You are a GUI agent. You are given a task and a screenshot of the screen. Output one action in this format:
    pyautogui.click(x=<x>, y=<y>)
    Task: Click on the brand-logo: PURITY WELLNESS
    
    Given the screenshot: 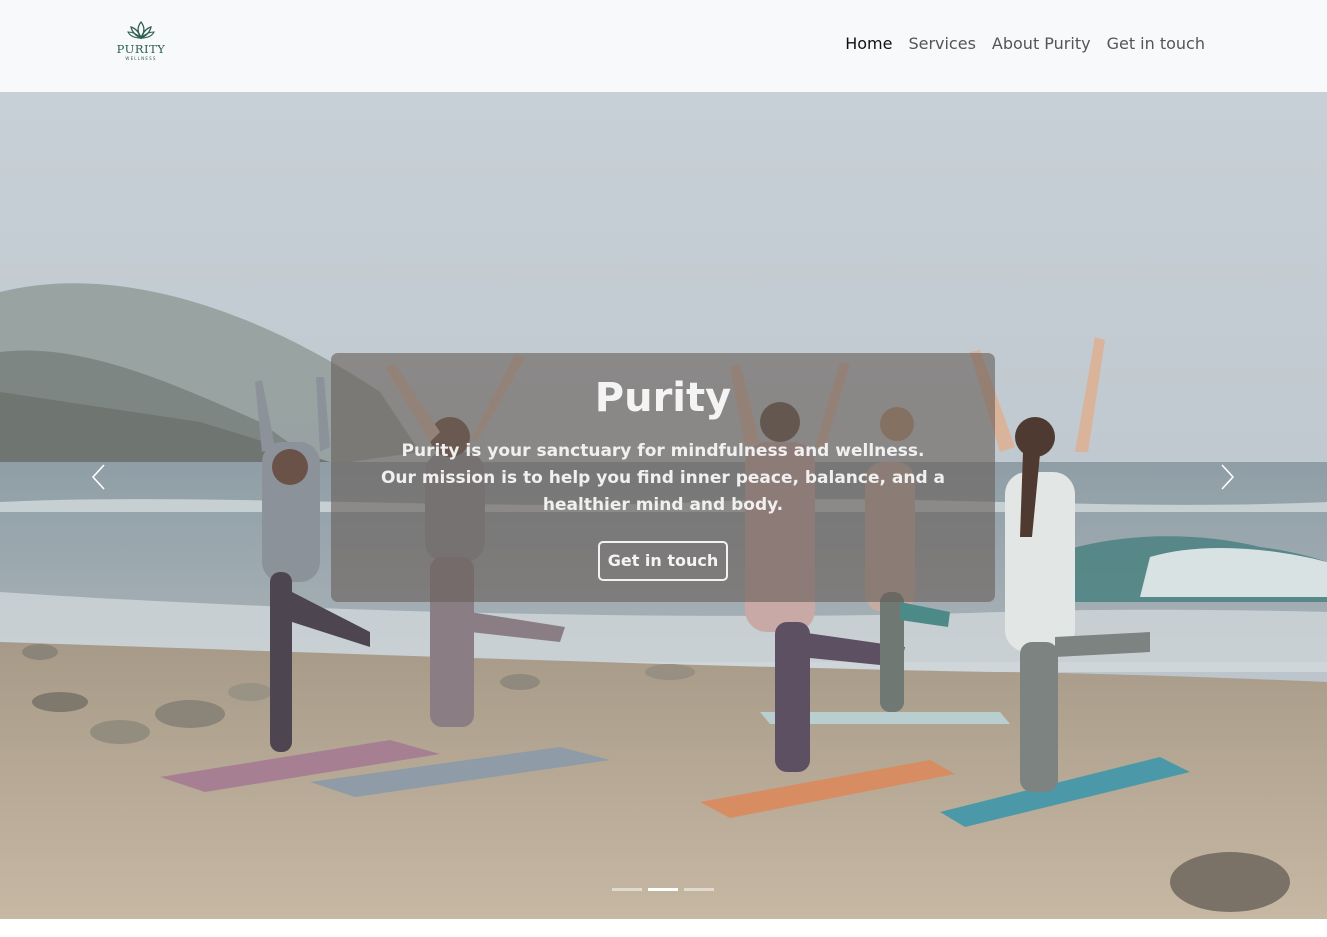 What is the action you would take?
    pyautogui.click(x=141, y=43)
    